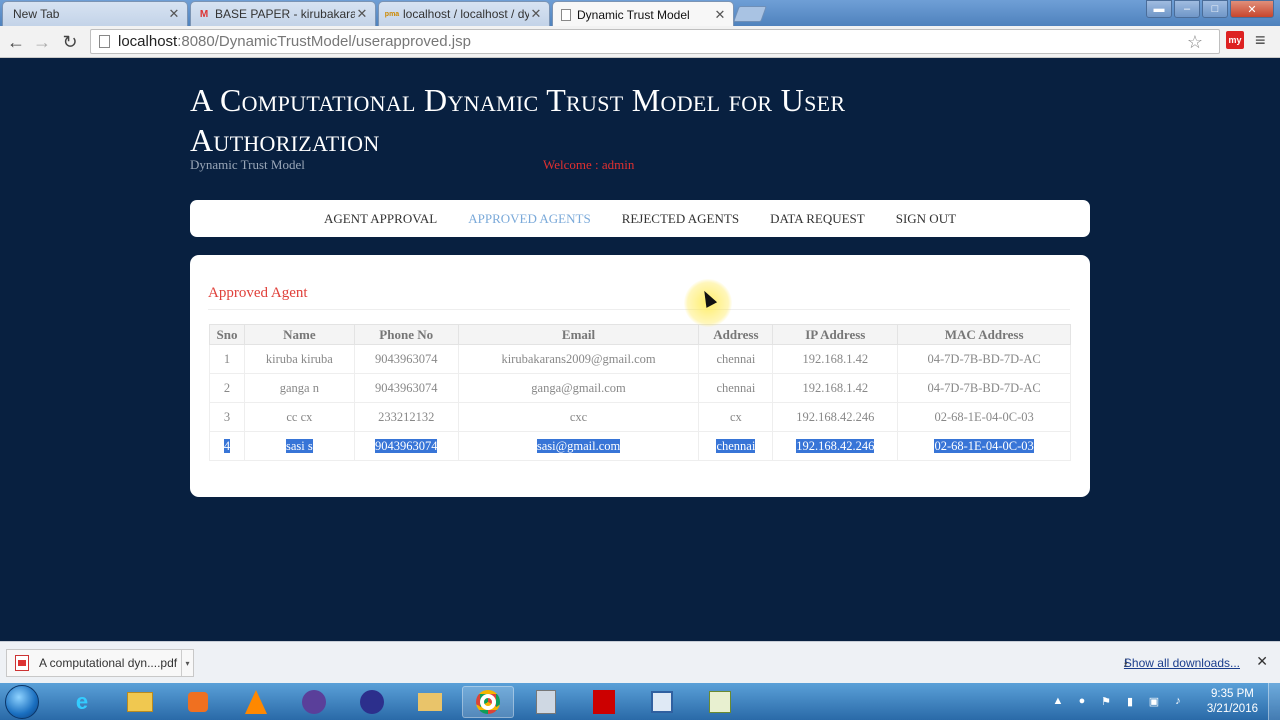 Image resolution: width=1280 pixels, height=720 pixels. Describe the element at coordinates (95, 13) in the screenshot. I see `tab-new-tab: New Tab ✕` at that location.